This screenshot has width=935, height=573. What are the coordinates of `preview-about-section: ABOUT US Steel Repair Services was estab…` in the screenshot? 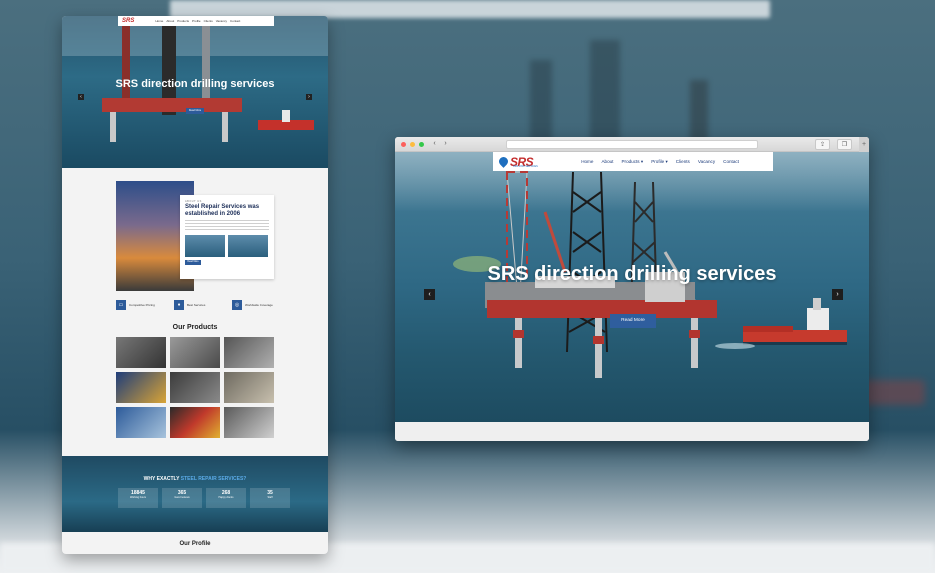 It's located at (196, 236).